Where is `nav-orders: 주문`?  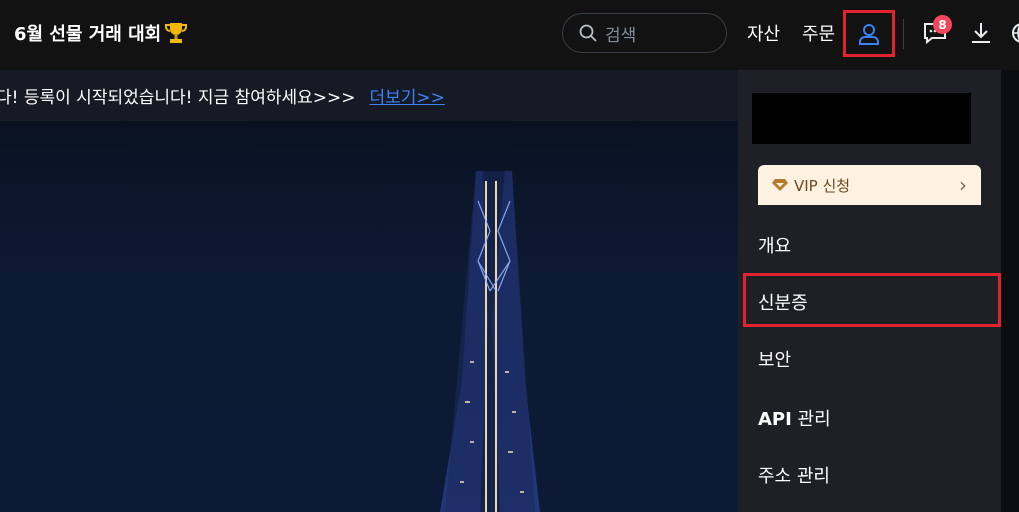
nav-orders: 주문 is located at coordinates (818, 33).